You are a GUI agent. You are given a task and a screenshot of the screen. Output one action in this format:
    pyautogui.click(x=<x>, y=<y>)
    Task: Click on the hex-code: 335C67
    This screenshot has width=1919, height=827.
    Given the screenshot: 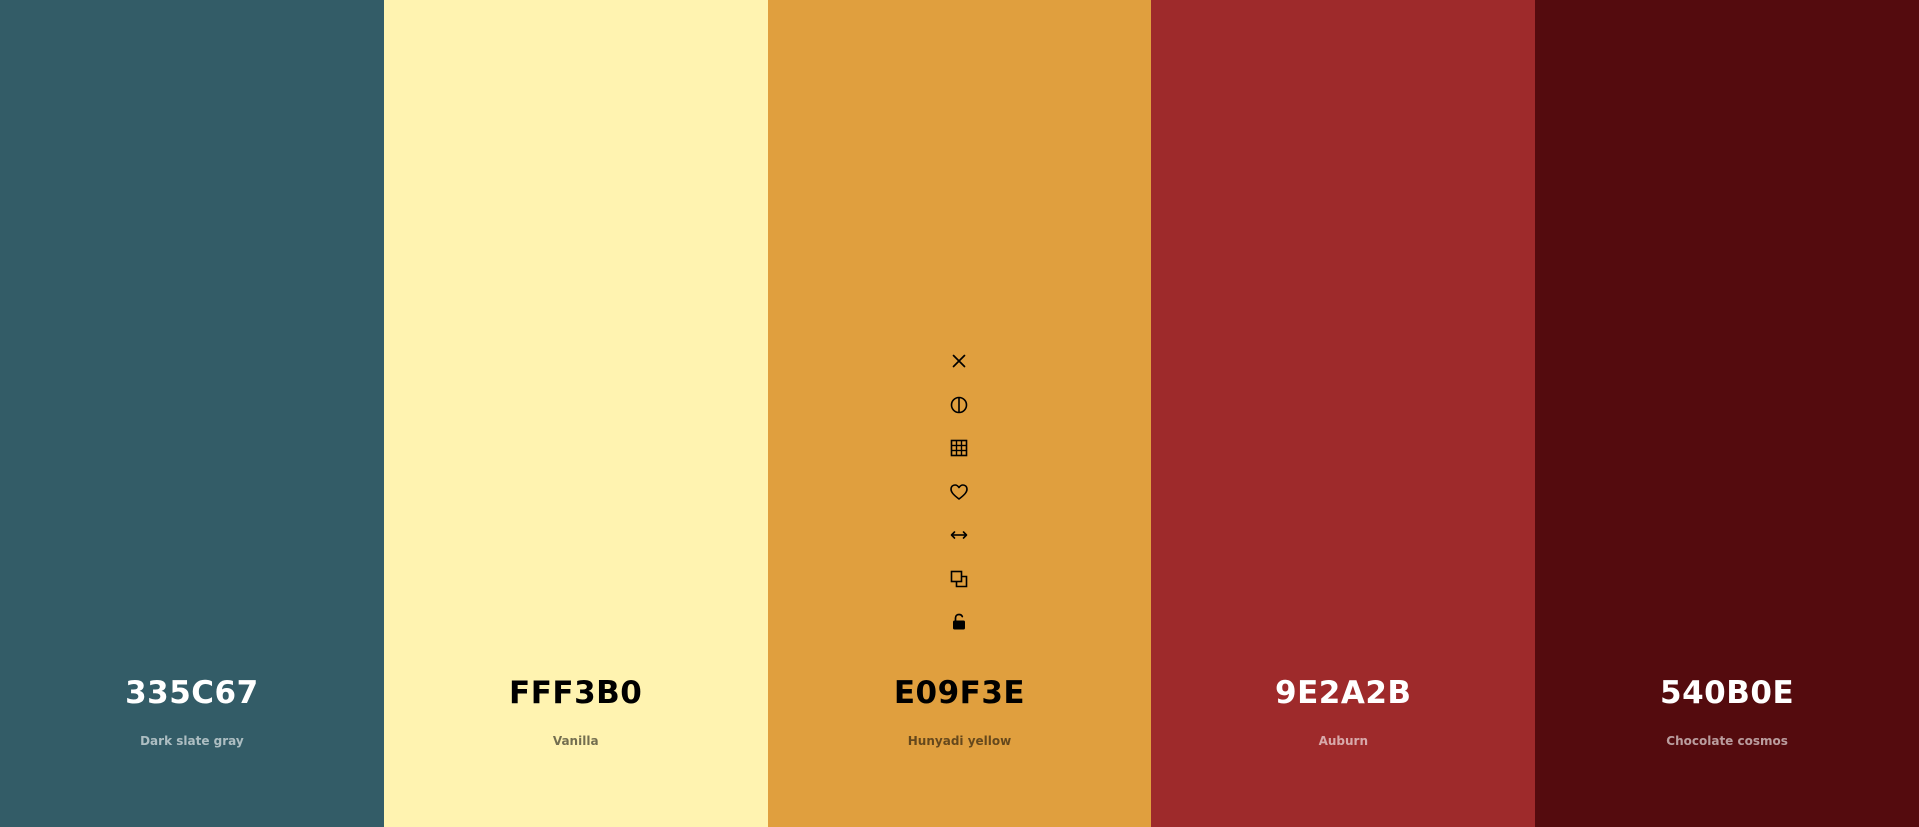 What is the action you would take?
    pyautogui.click(x=192, y=693)
    